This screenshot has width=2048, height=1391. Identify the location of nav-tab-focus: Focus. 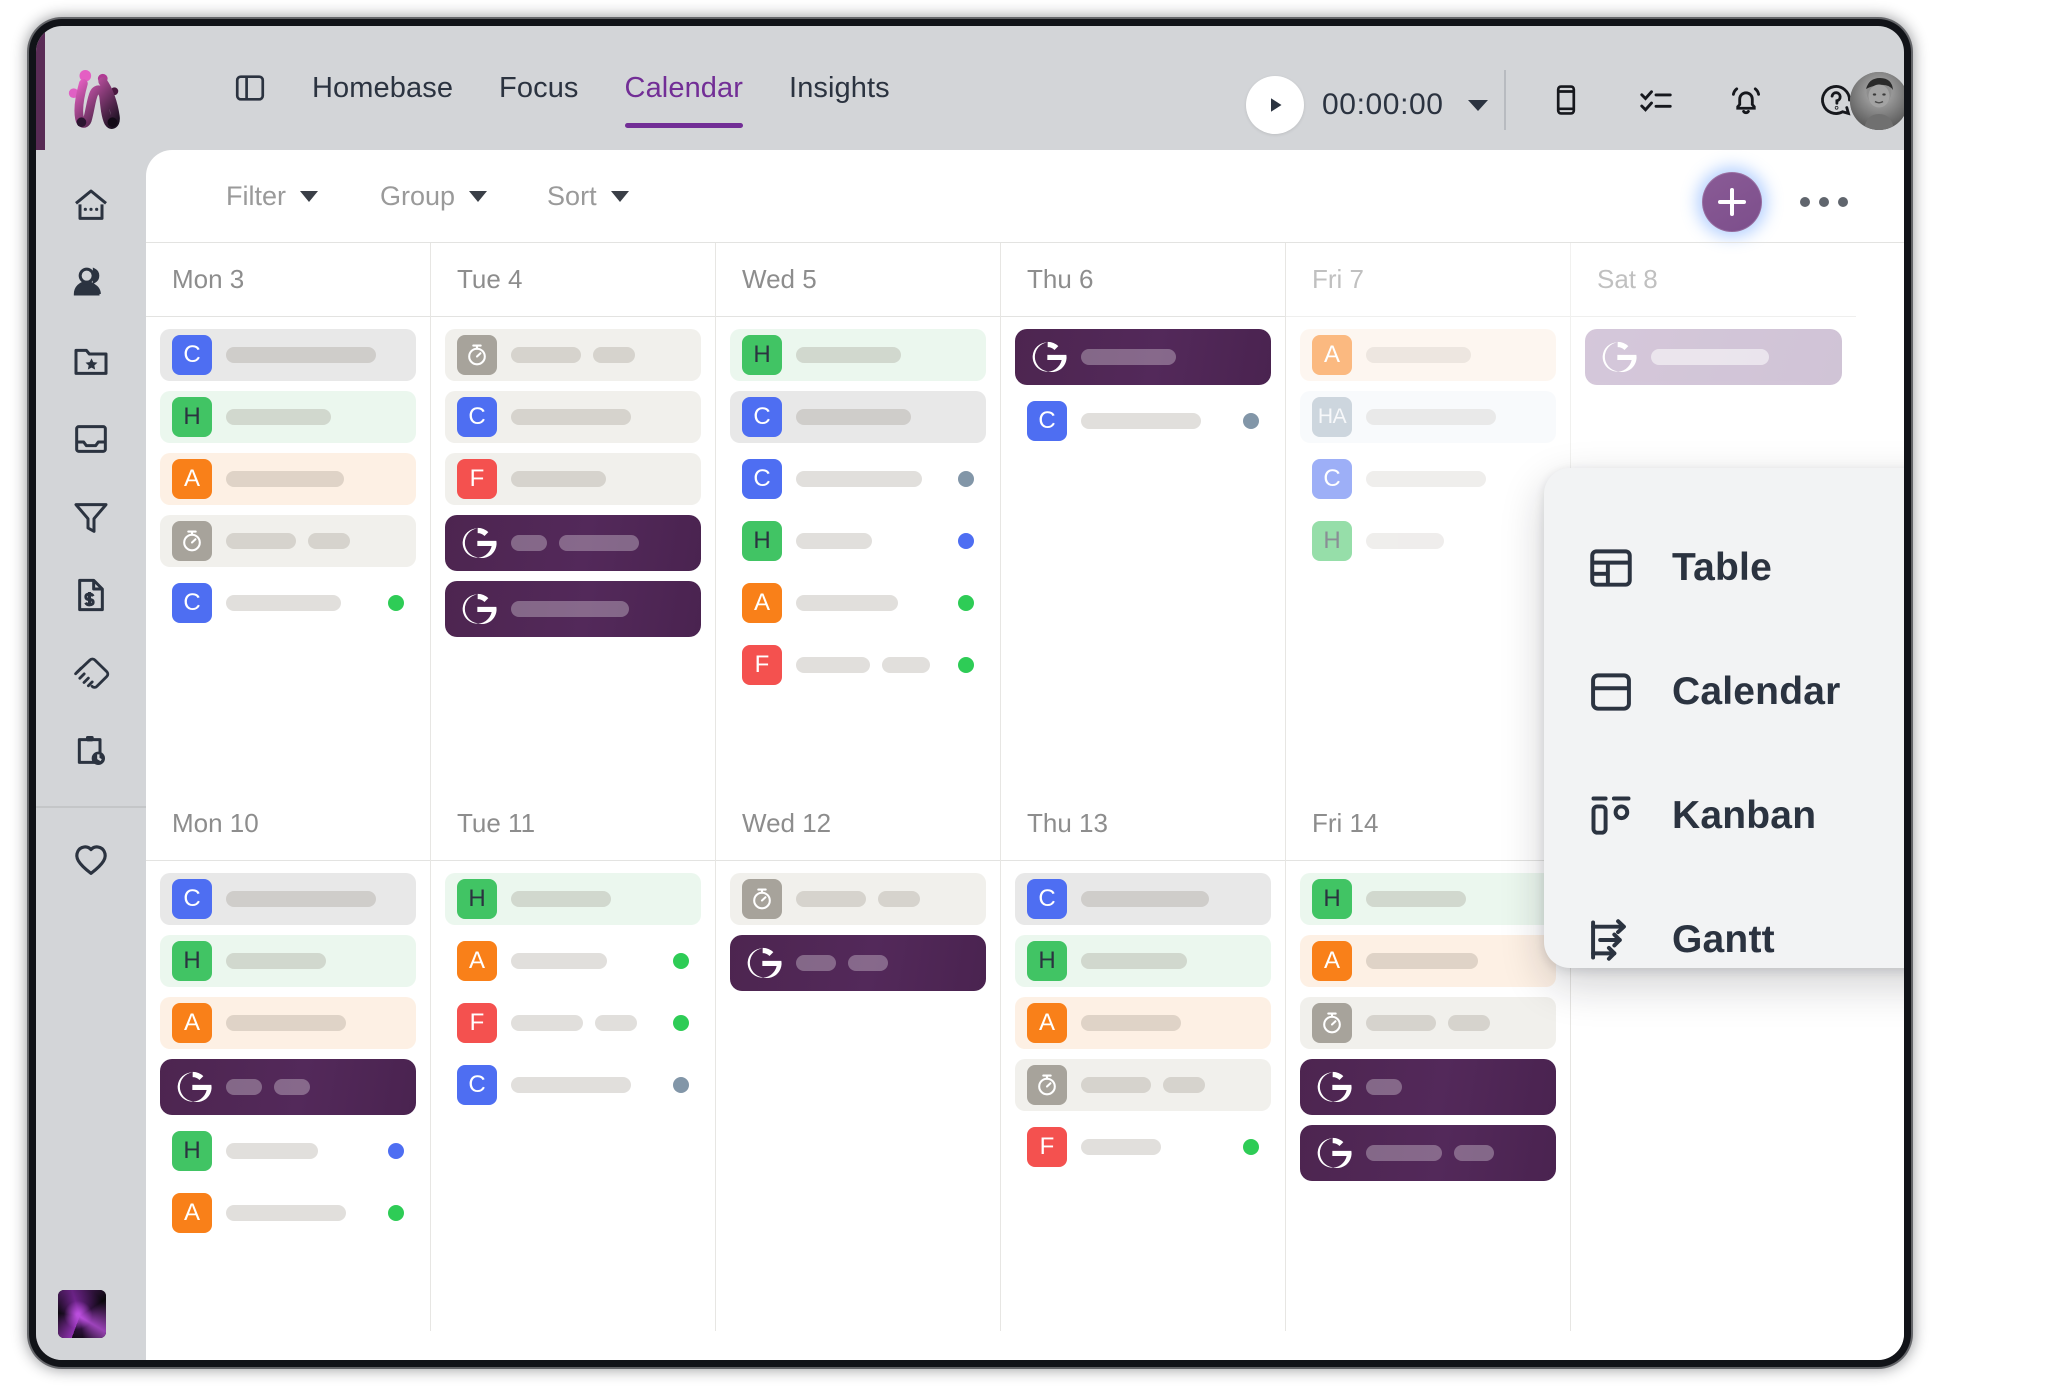
(538, 88).